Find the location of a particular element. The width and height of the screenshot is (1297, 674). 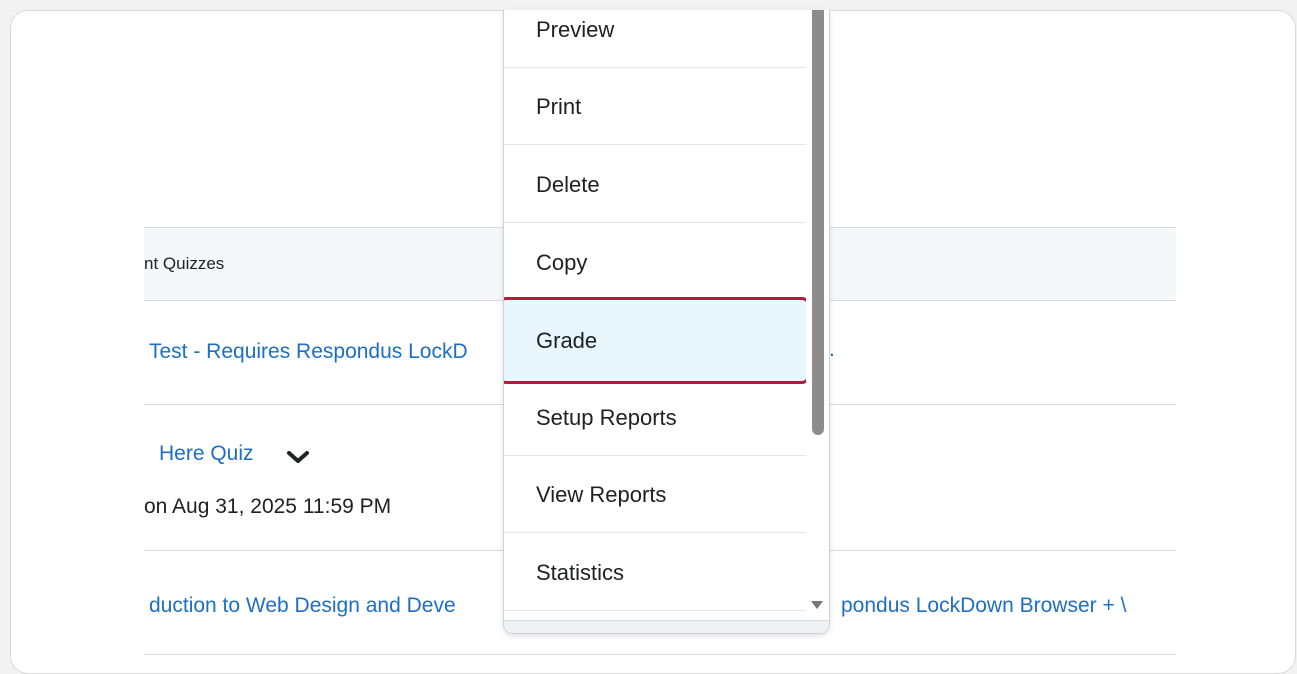

menu-scrollbar-thumb is located at coordinates (818, 222).